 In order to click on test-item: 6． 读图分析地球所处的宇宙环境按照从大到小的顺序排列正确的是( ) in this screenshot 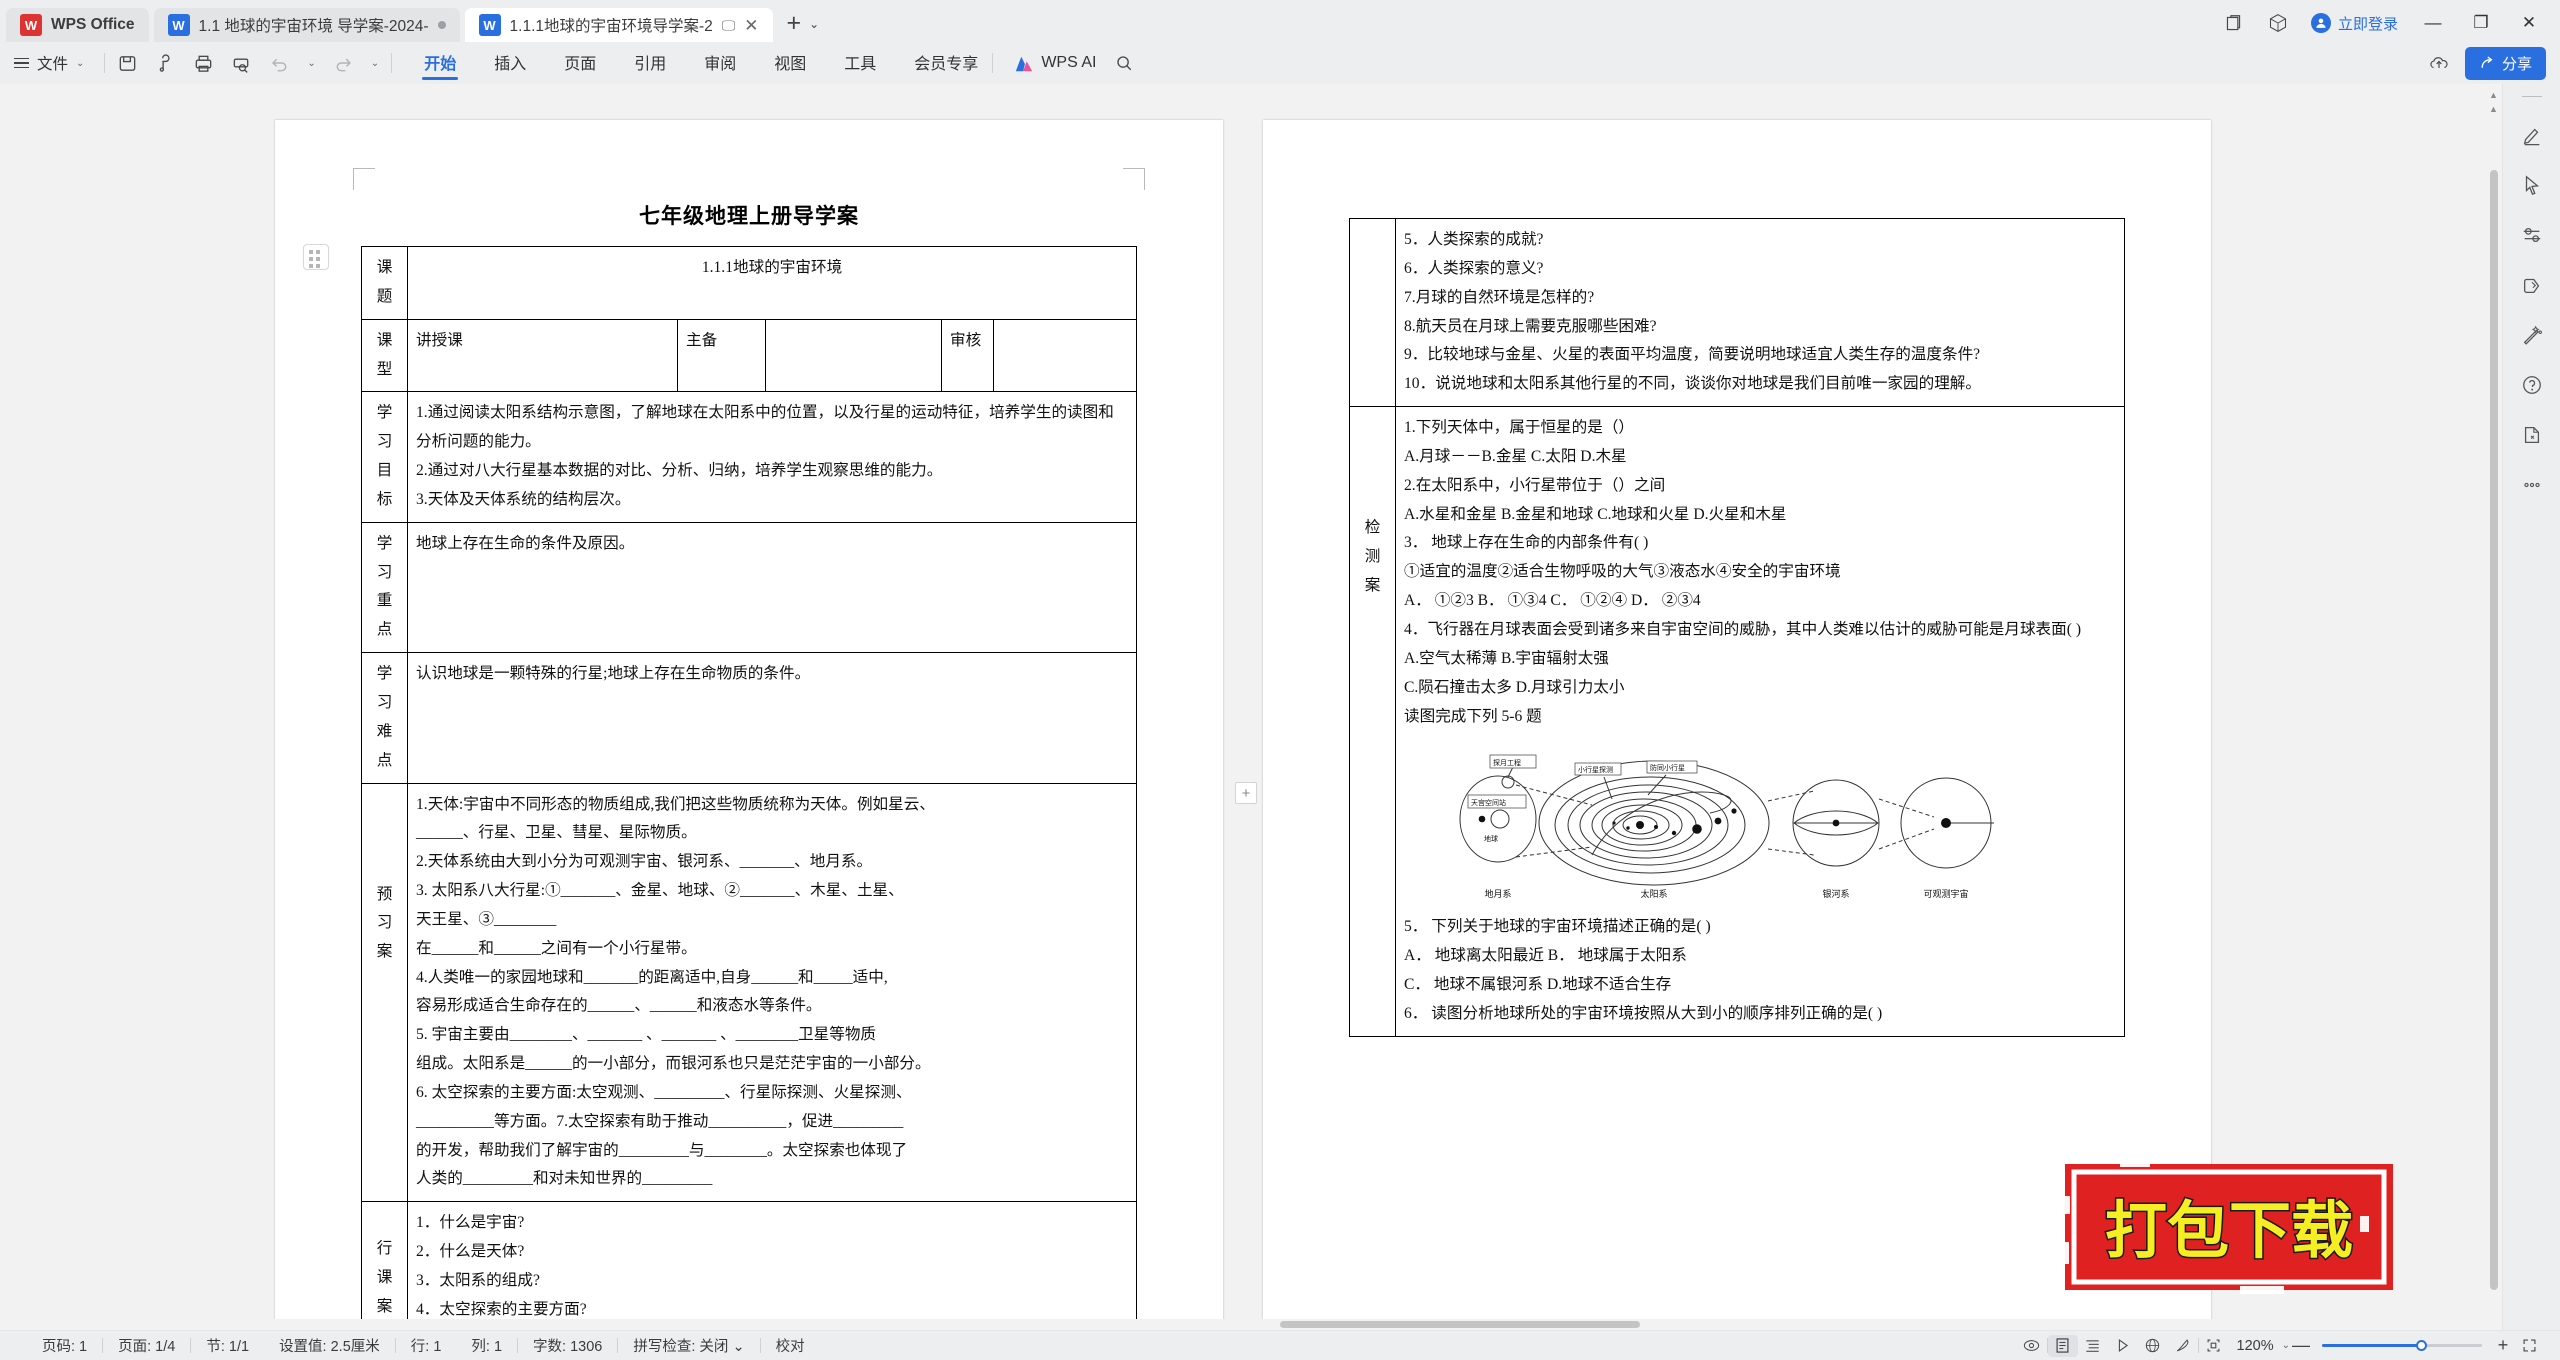, I will do `click(1643, 1013)`.